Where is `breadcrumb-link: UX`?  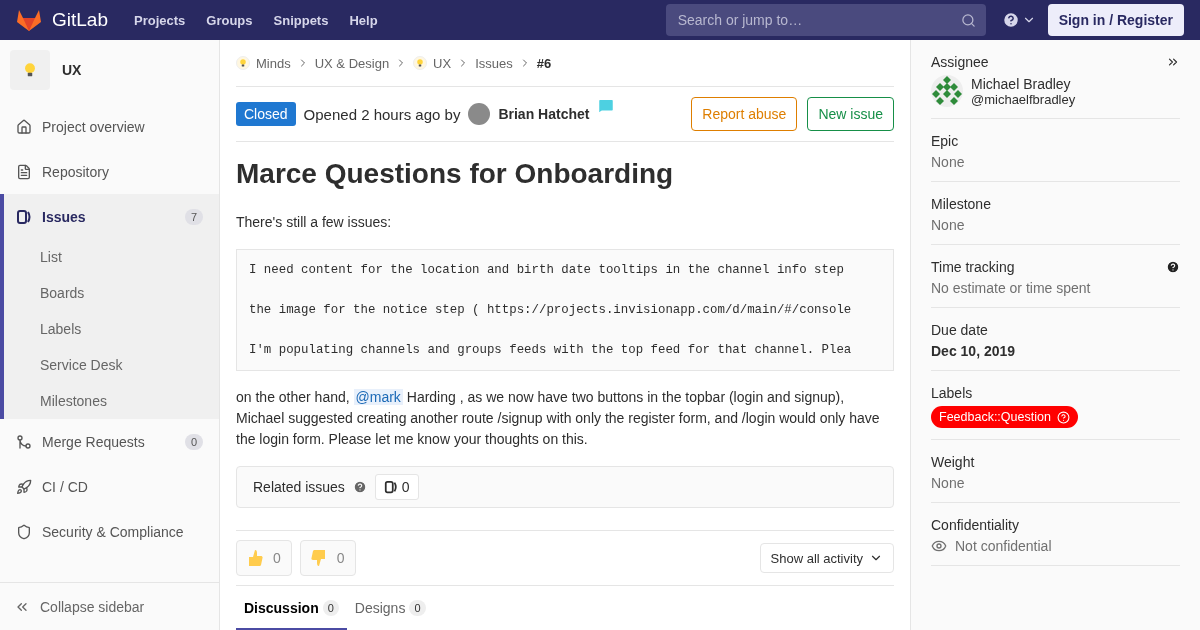
breadcrumb-link: UX is located at coordinates (432, 63).